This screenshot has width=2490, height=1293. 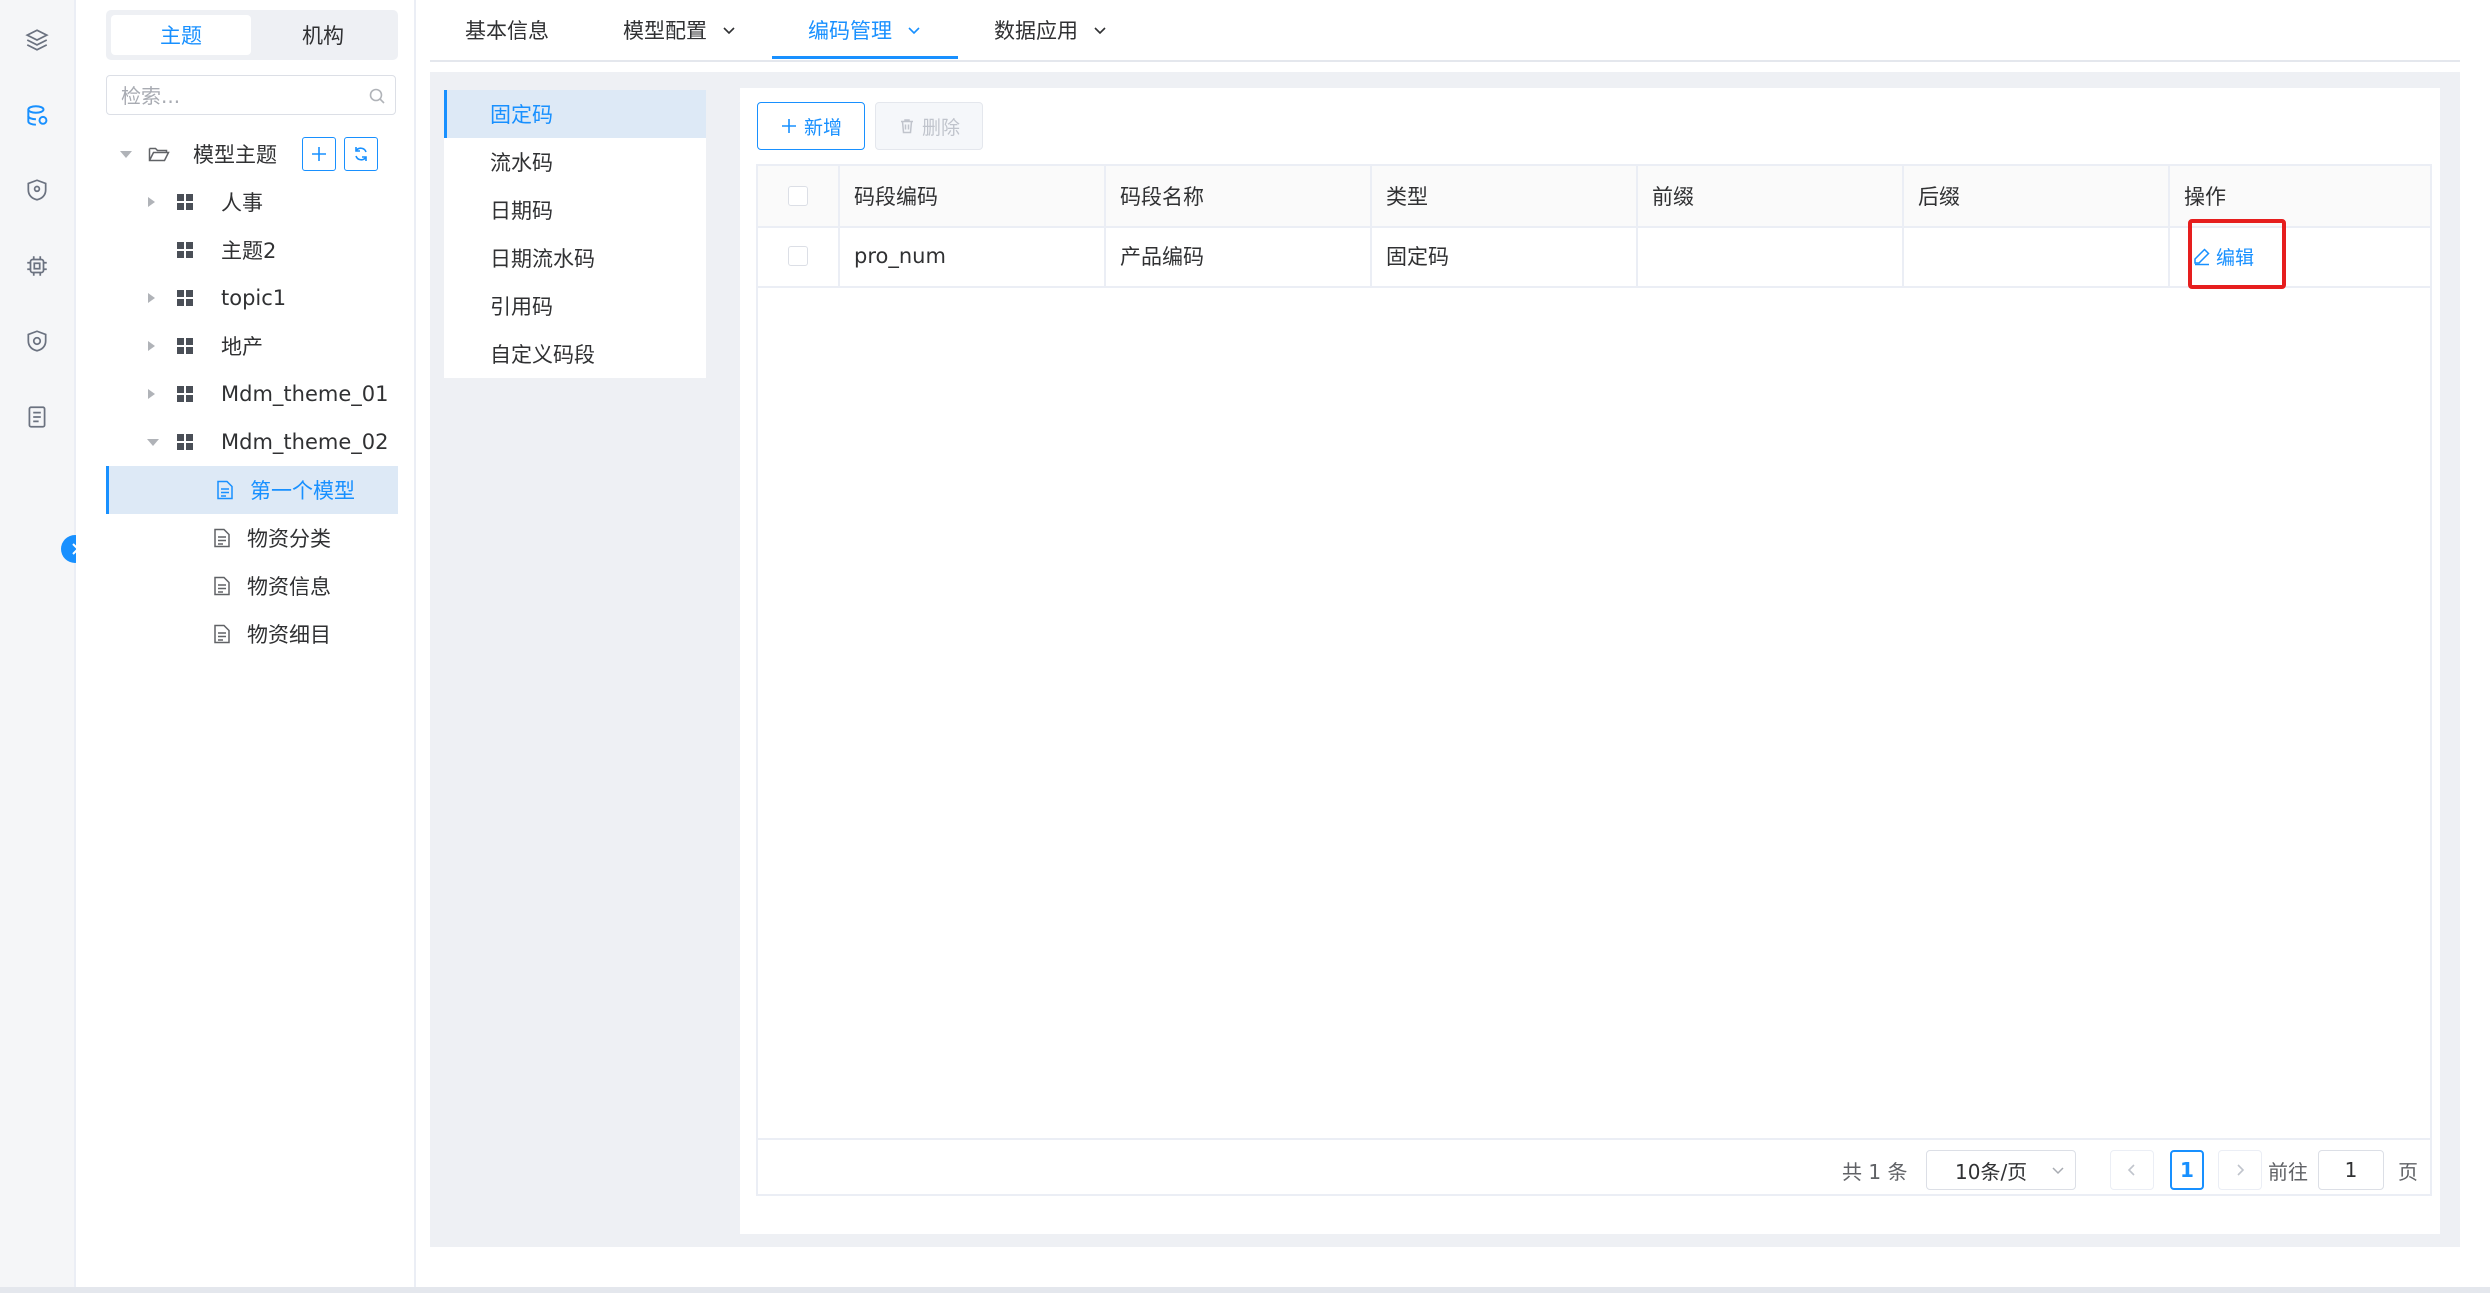 I want to click on tab-theme: 主题, so click(x=181, y=35).